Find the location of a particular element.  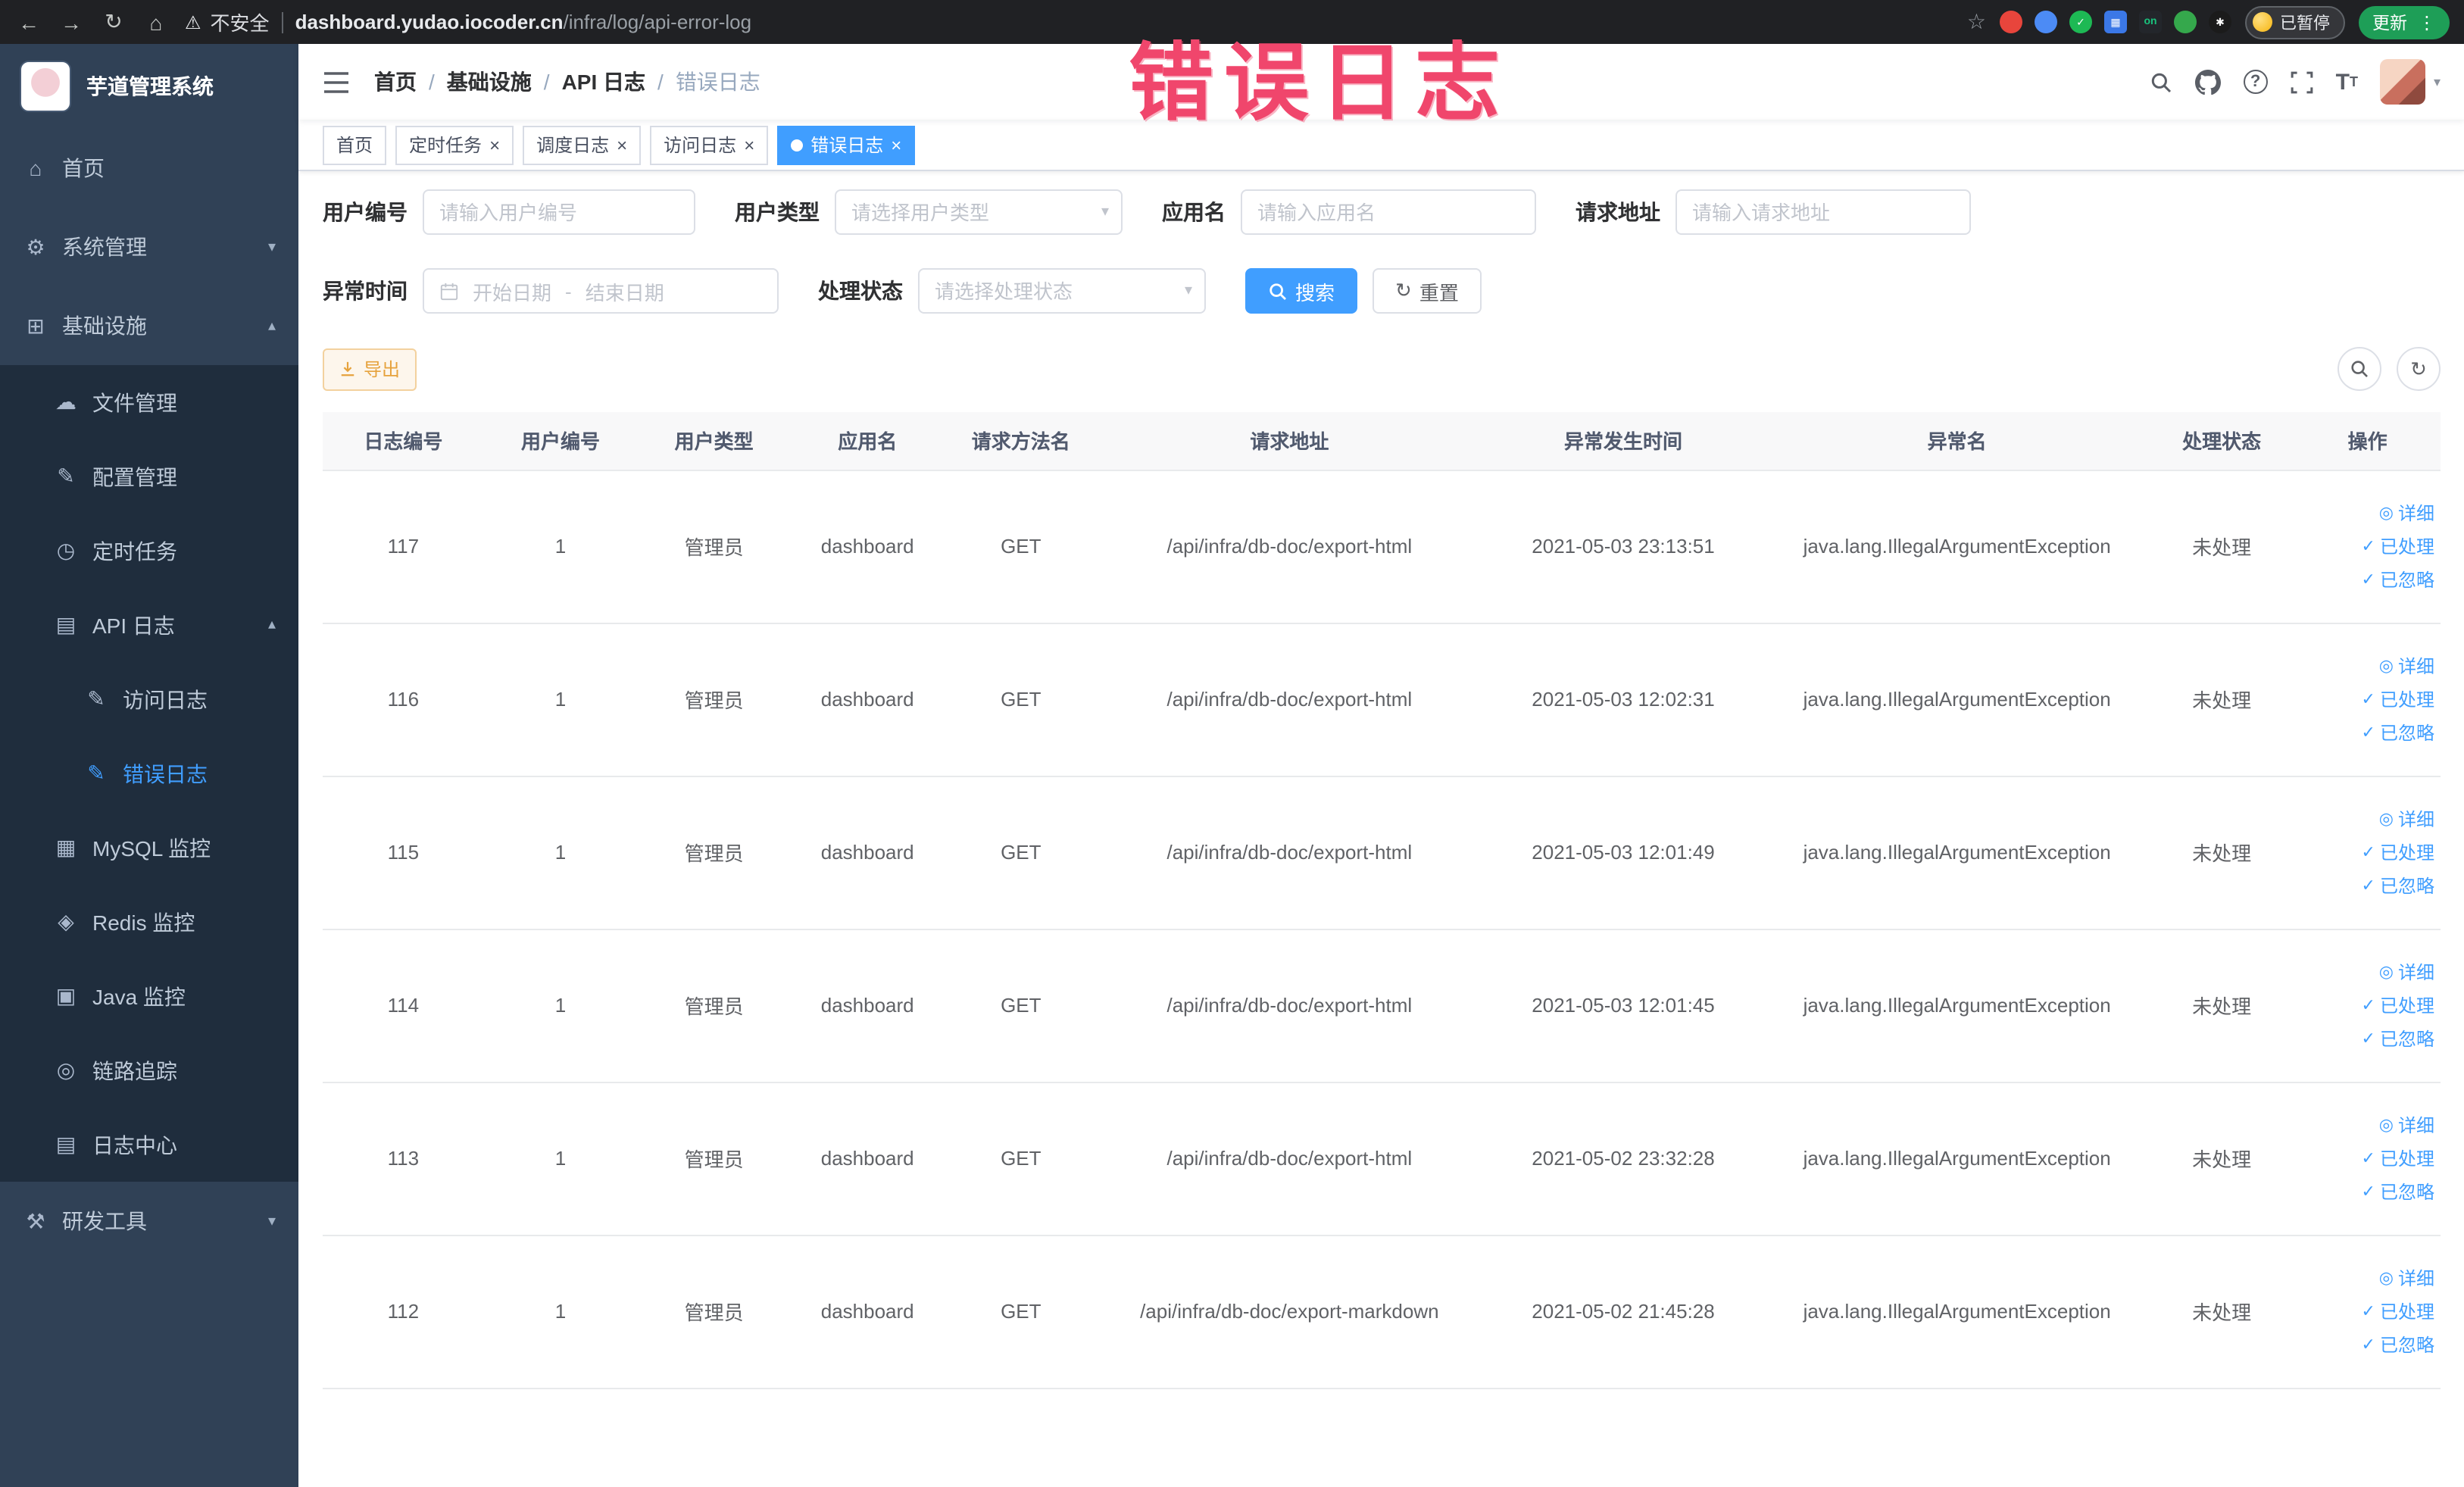

search-button: 搜索 is located at coordinates (1301, 291).